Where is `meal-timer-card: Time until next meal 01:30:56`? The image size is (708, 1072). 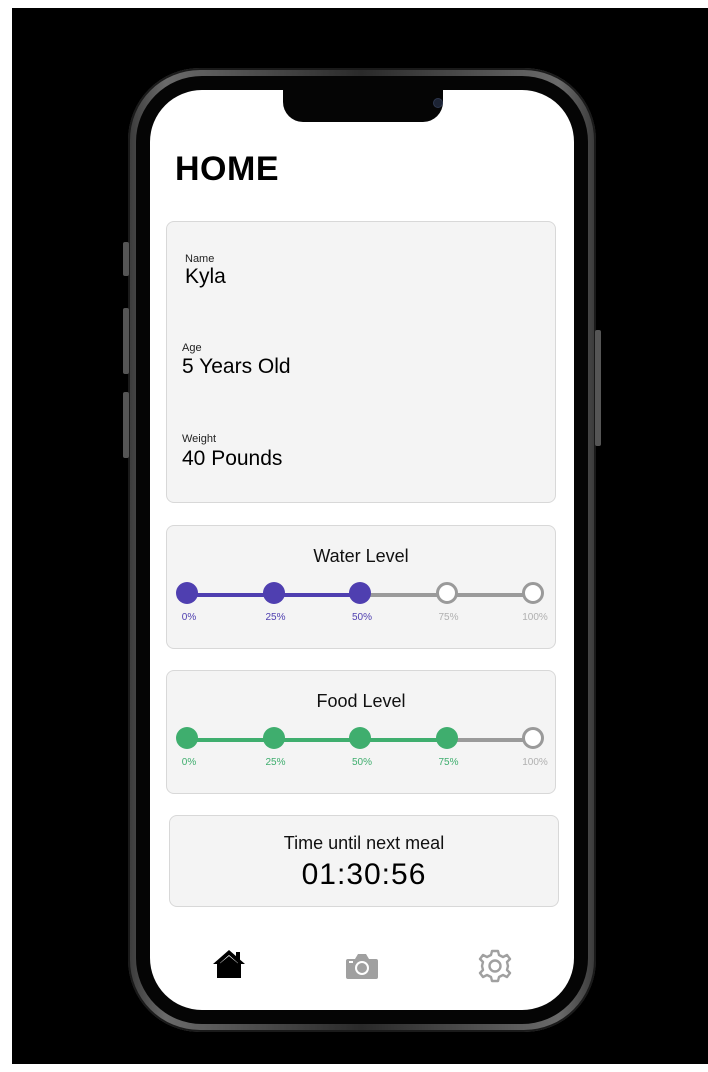
meal-timer-card: Time until next meal 01:30:56 is located at coordinates (364, 861).